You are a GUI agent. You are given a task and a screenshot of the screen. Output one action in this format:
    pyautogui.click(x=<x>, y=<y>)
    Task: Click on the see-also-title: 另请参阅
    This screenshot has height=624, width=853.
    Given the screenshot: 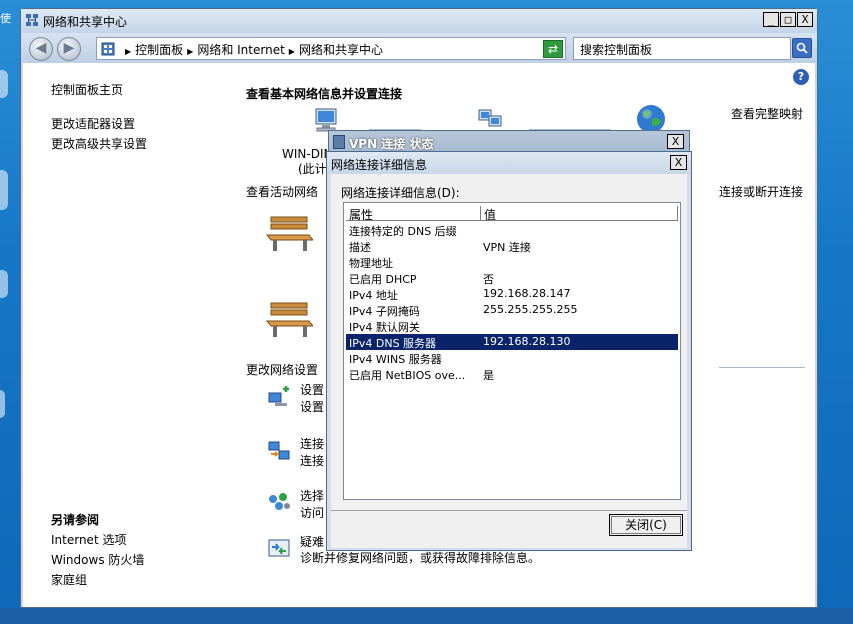 What is the action you would take?
    pyautogui.click(x=75, y=520)
    